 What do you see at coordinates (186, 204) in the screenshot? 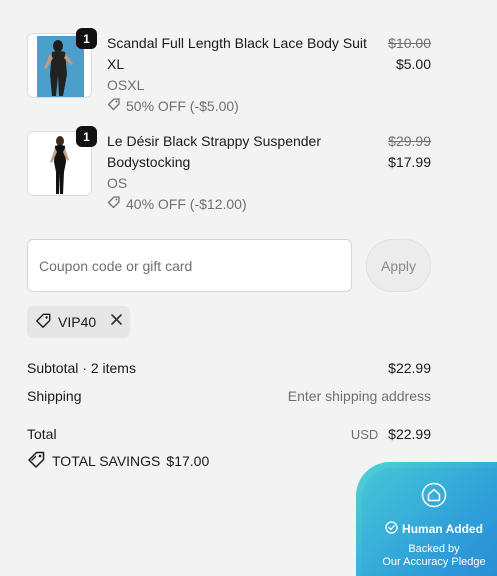
I see `discount-label: 40% OFF (-$12.00)` at bounding box center [186, 204].